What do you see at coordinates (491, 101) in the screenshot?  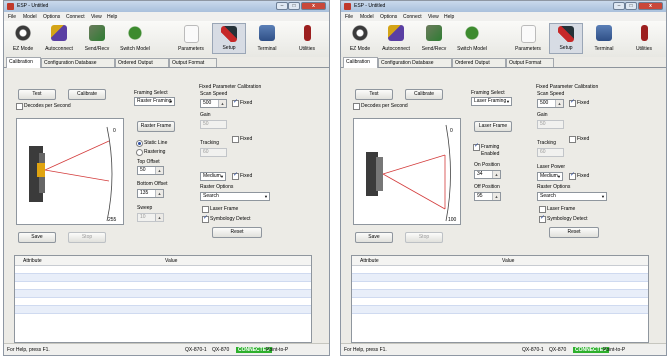 I see `framing-select-dropdown: Laser Framing ▼` at bounding box center [491, 101].